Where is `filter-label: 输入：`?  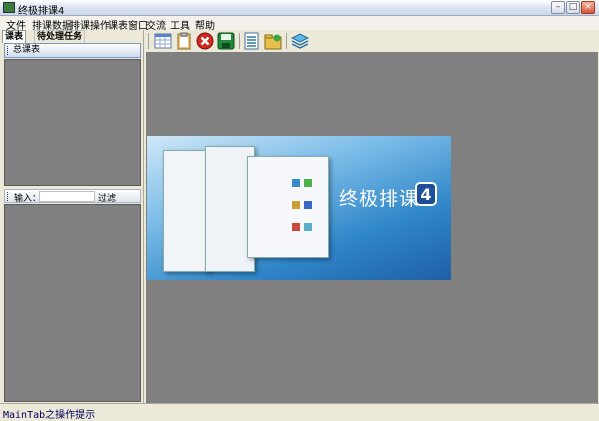
filter-label: 输入： is located at coordinates (28, 199).